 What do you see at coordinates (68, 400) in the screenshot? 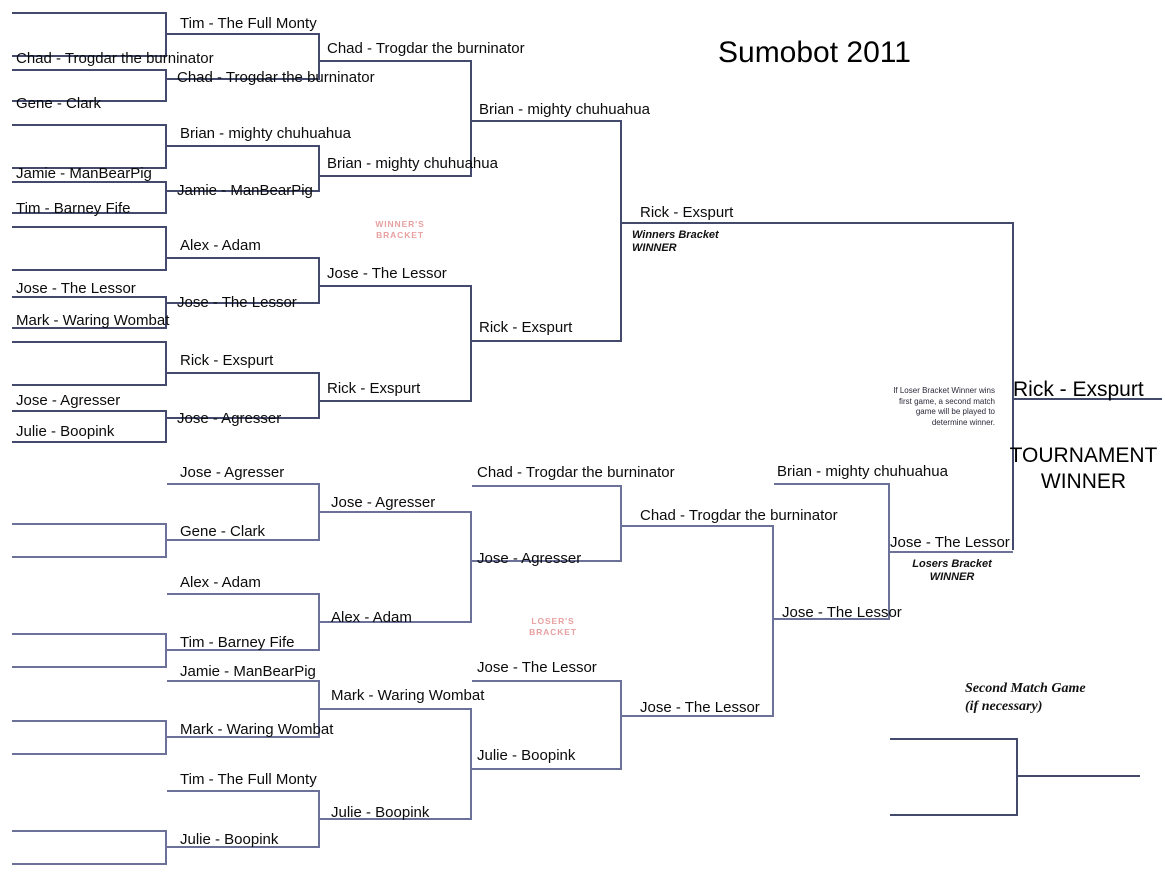
I see `wb-r1-slot: Jose - Agresser` at bounding box center [68, 400].